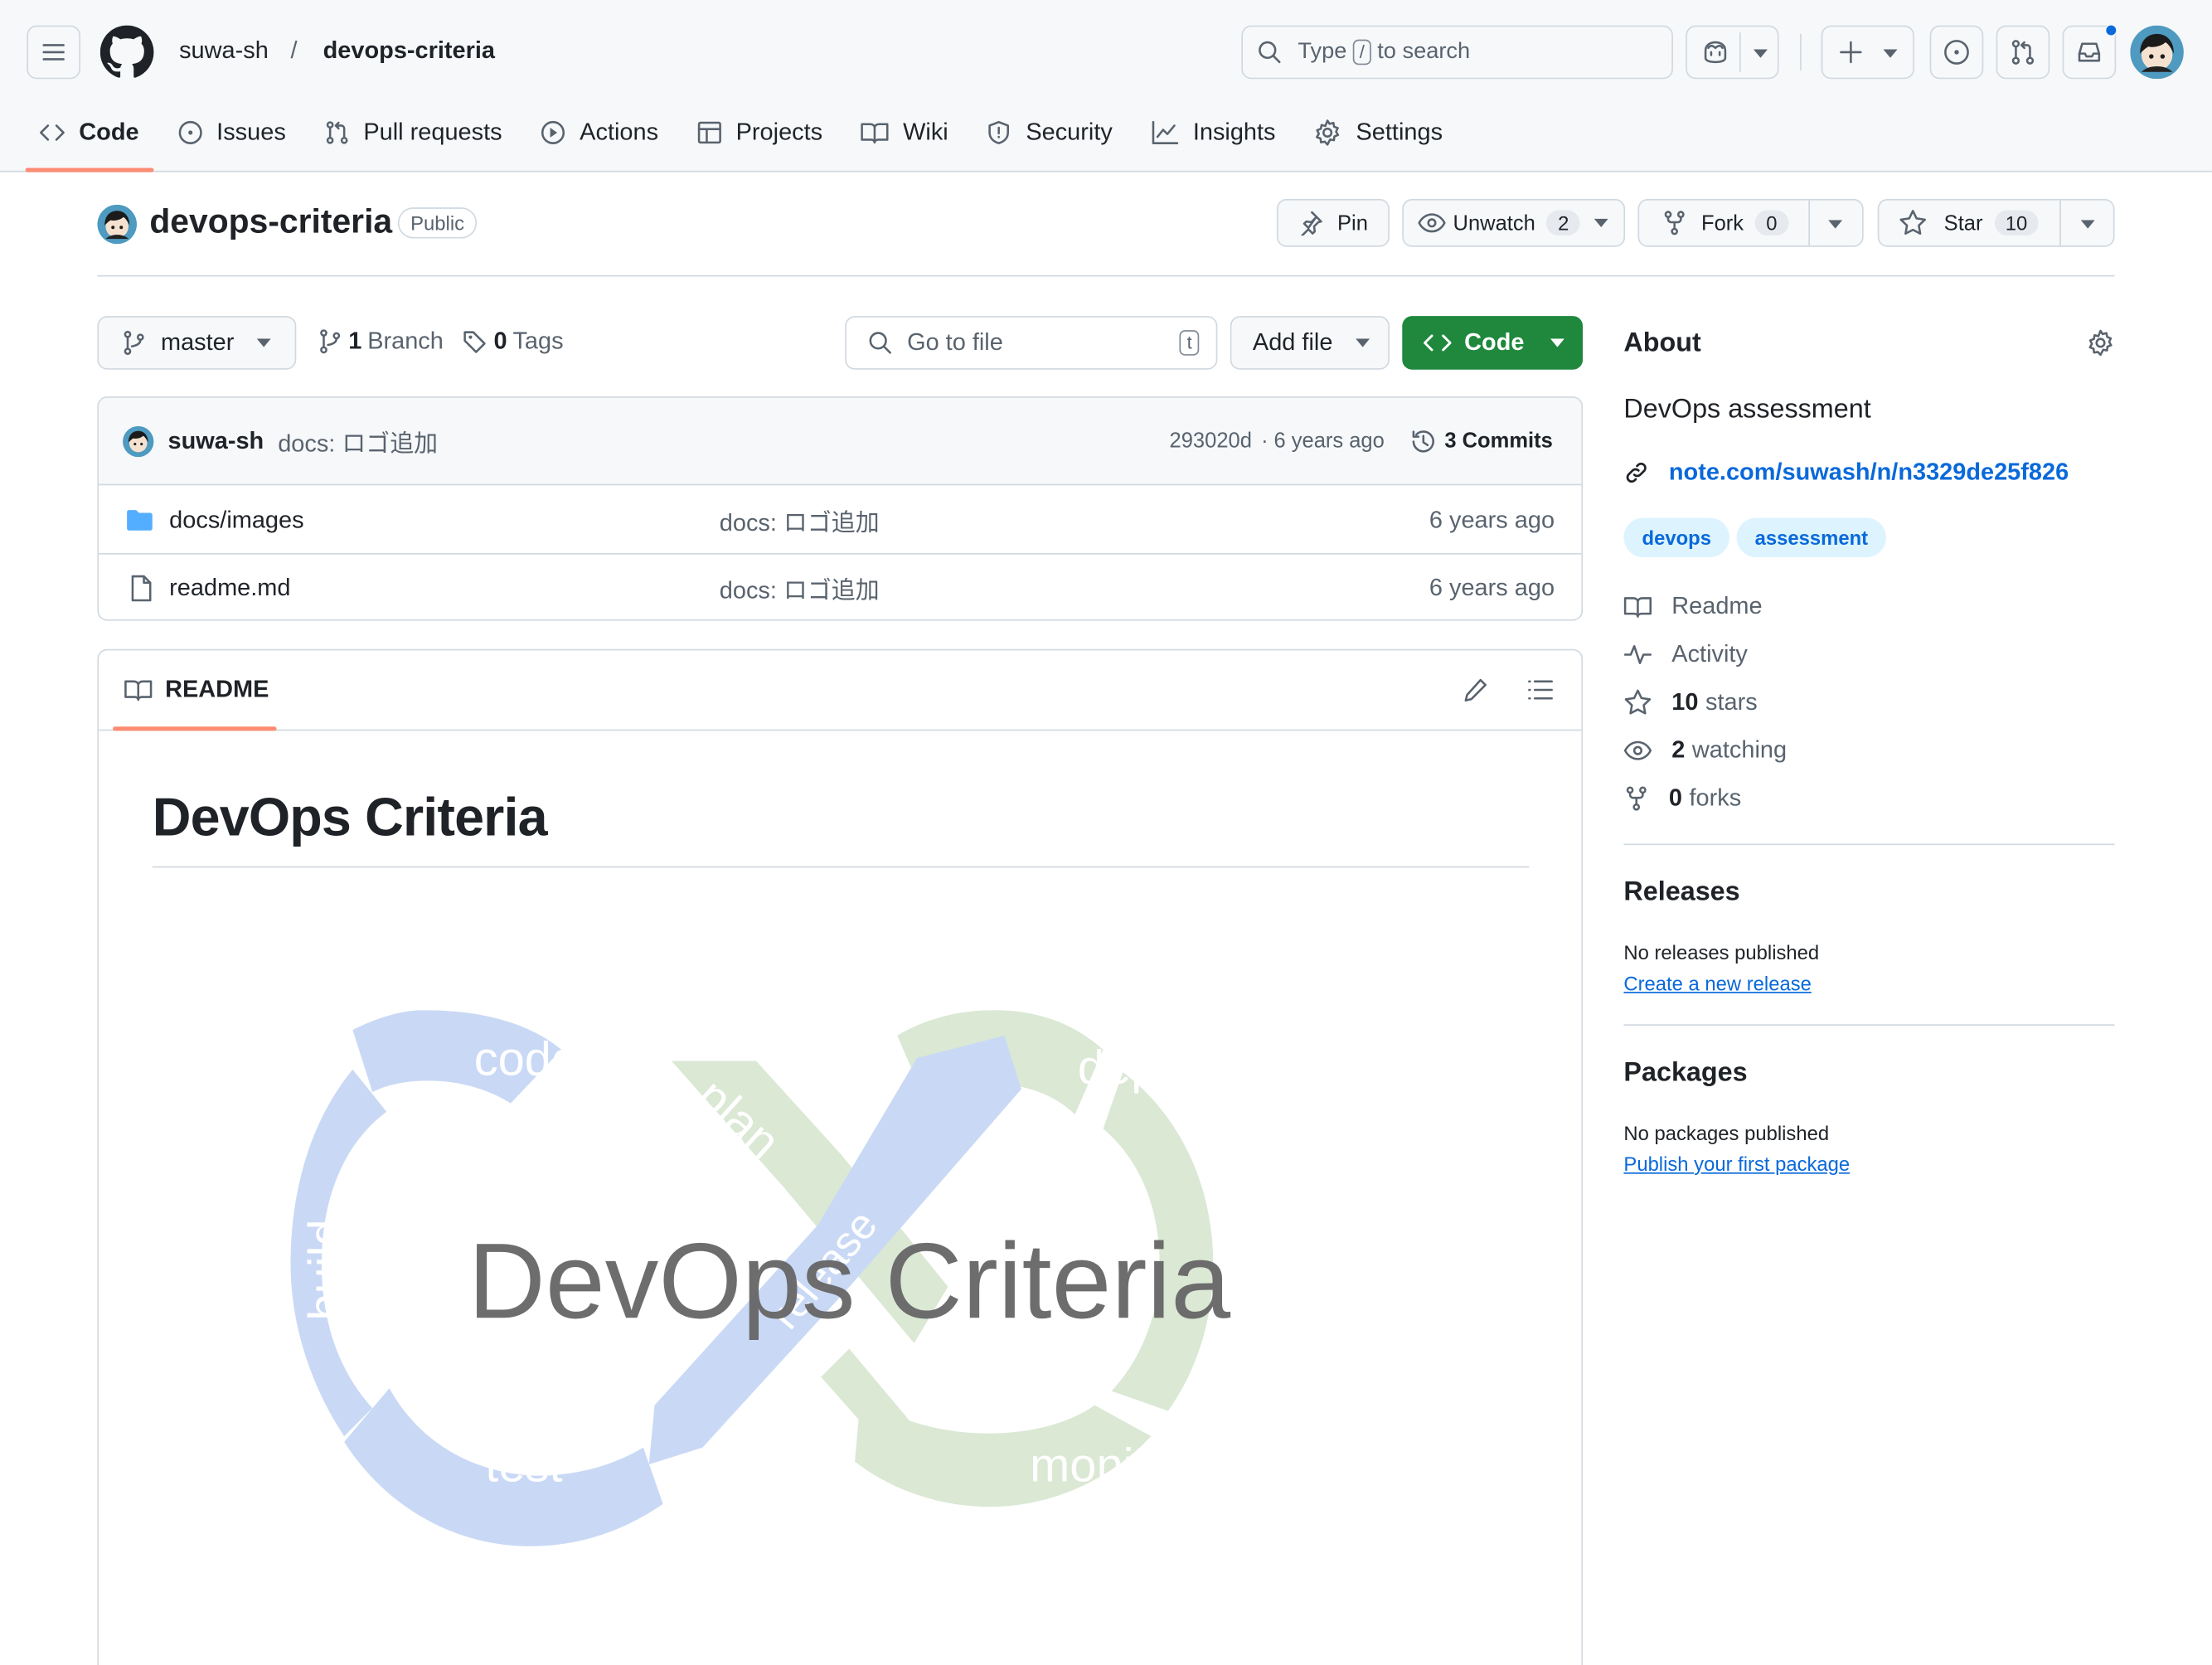  Describe the element at coordinates (1732, 53) in the screenshot. I see `copilot-button` at that location.